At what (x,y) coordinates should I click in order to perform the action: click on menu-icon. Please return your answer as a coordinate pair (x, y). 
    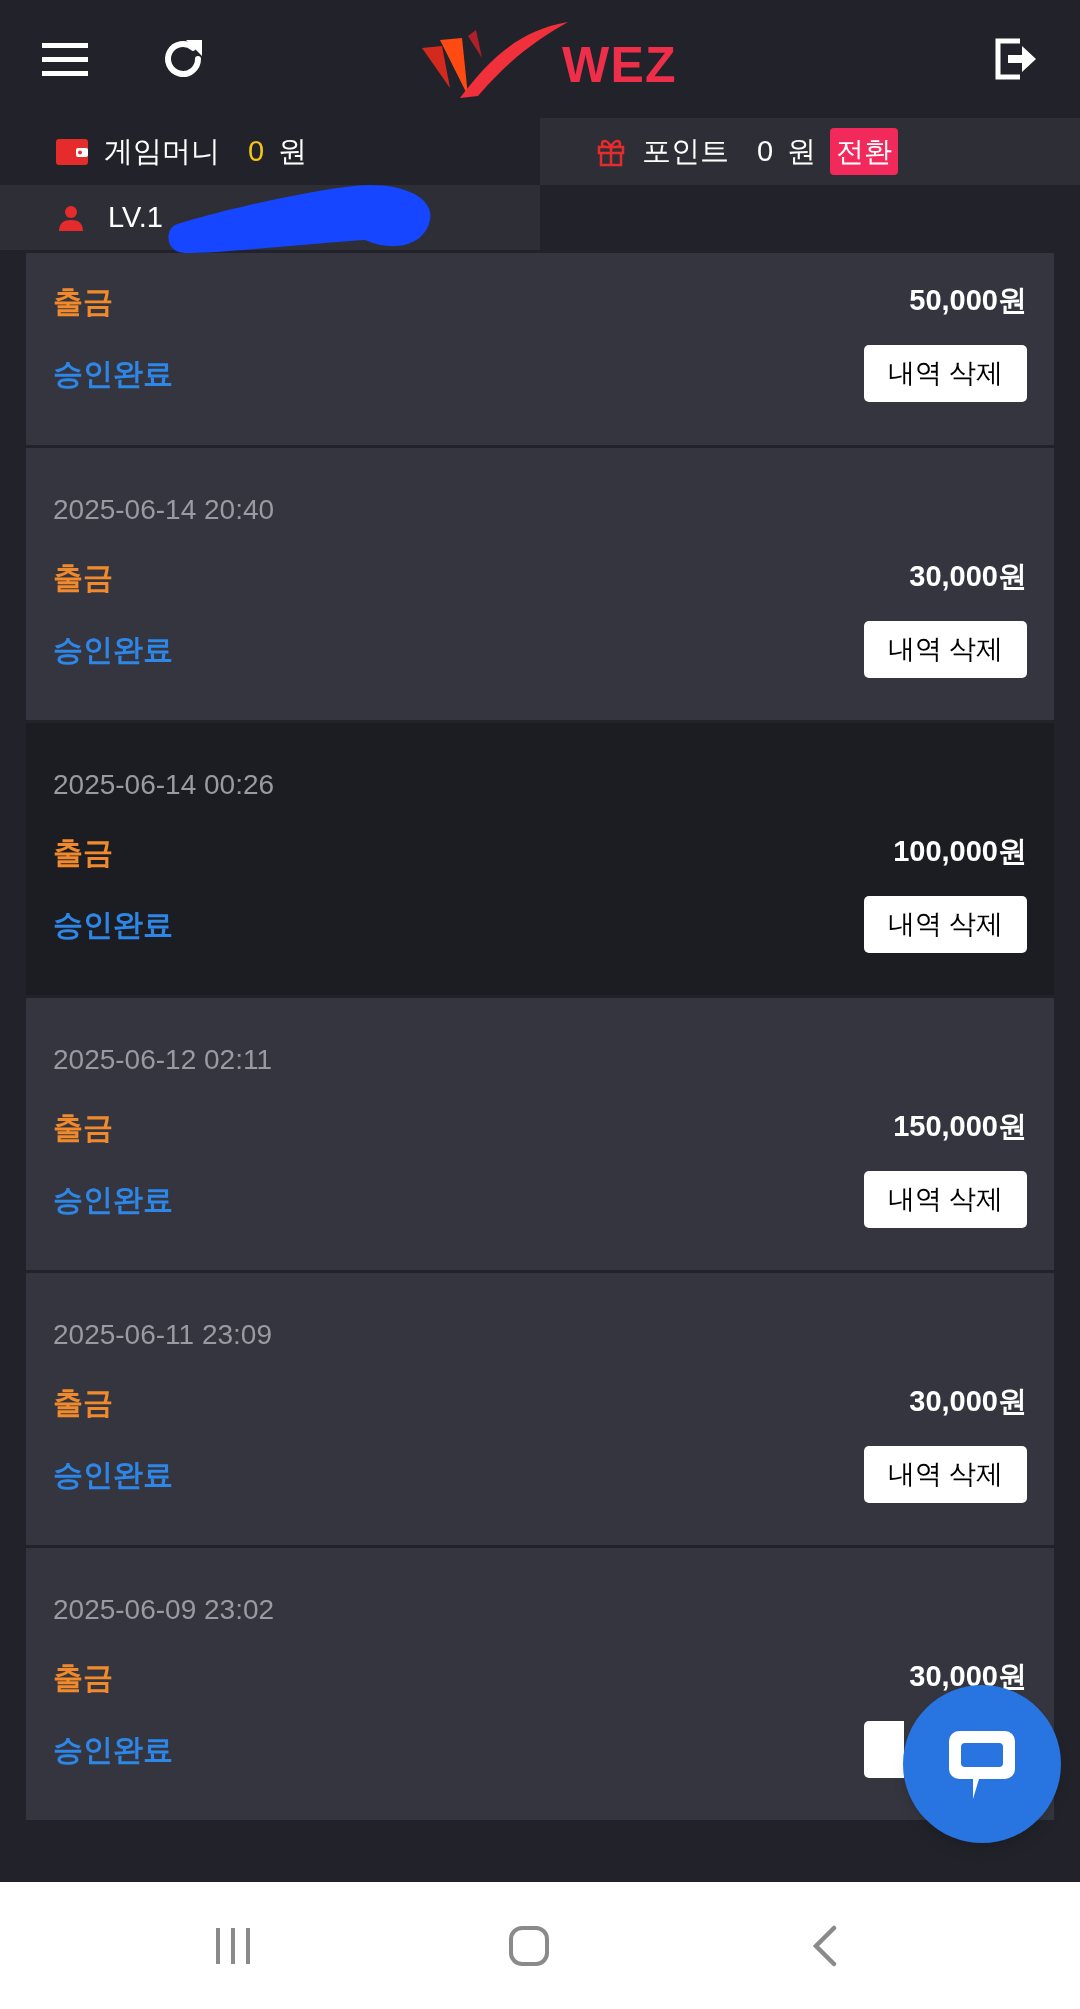
    Looking at the image, I should click on (65, 59).